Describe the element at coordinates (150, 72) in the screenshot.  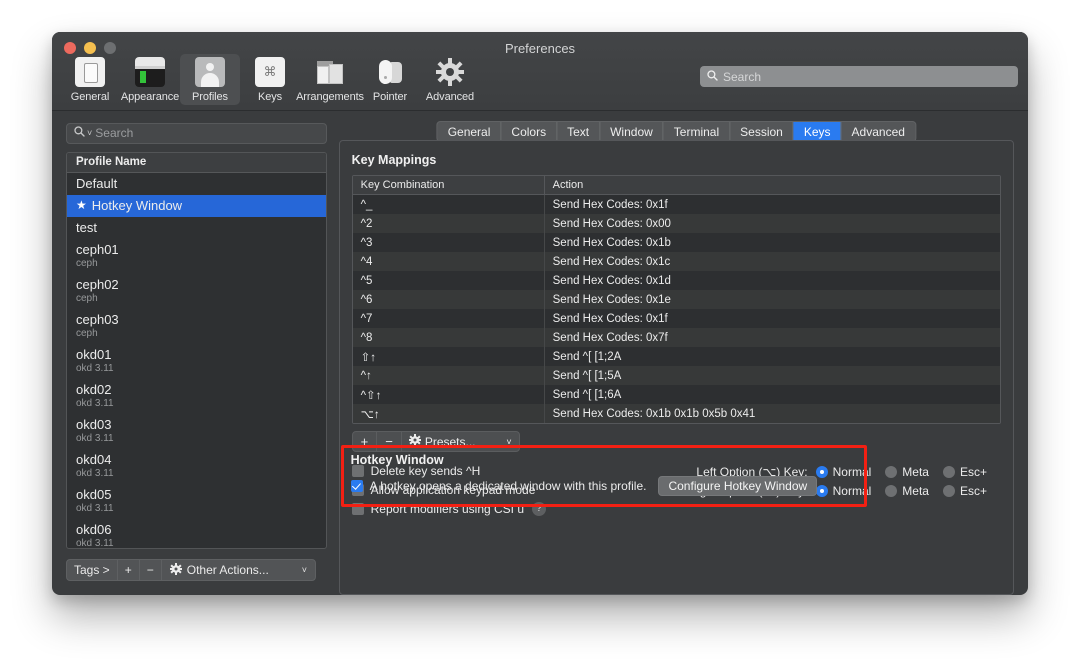
I see `appearance-icon` at that location.